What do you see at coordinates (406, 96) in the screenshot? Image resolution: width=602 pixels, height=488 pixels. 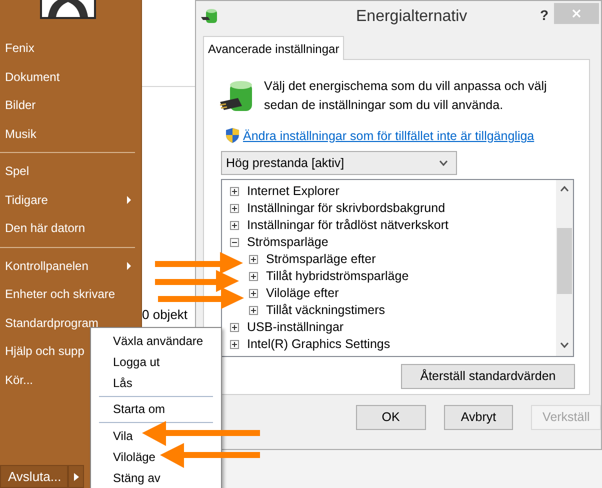 I see `description-text: Välj det energischema som du vill anpassa och välj sedan de inställningar som du vill använda.` at bounding box center [406, 96].